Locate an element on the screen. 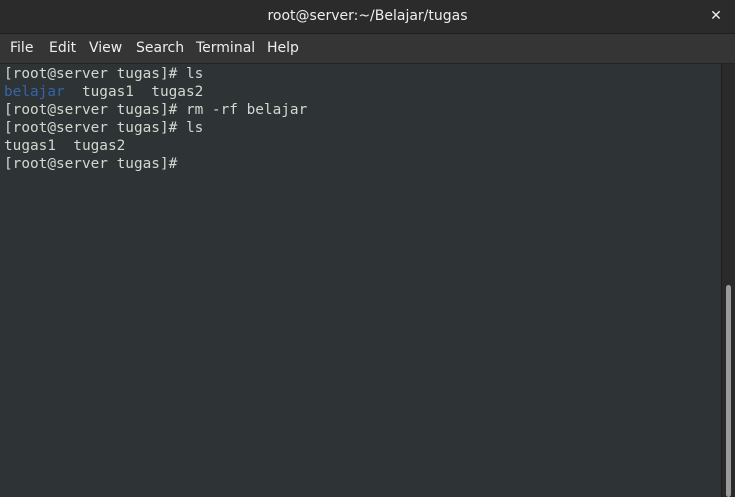 This screenshot has height=497, width=735. window-title: root@server:~/Belajar/tugas is located at coordinates (367, 16).